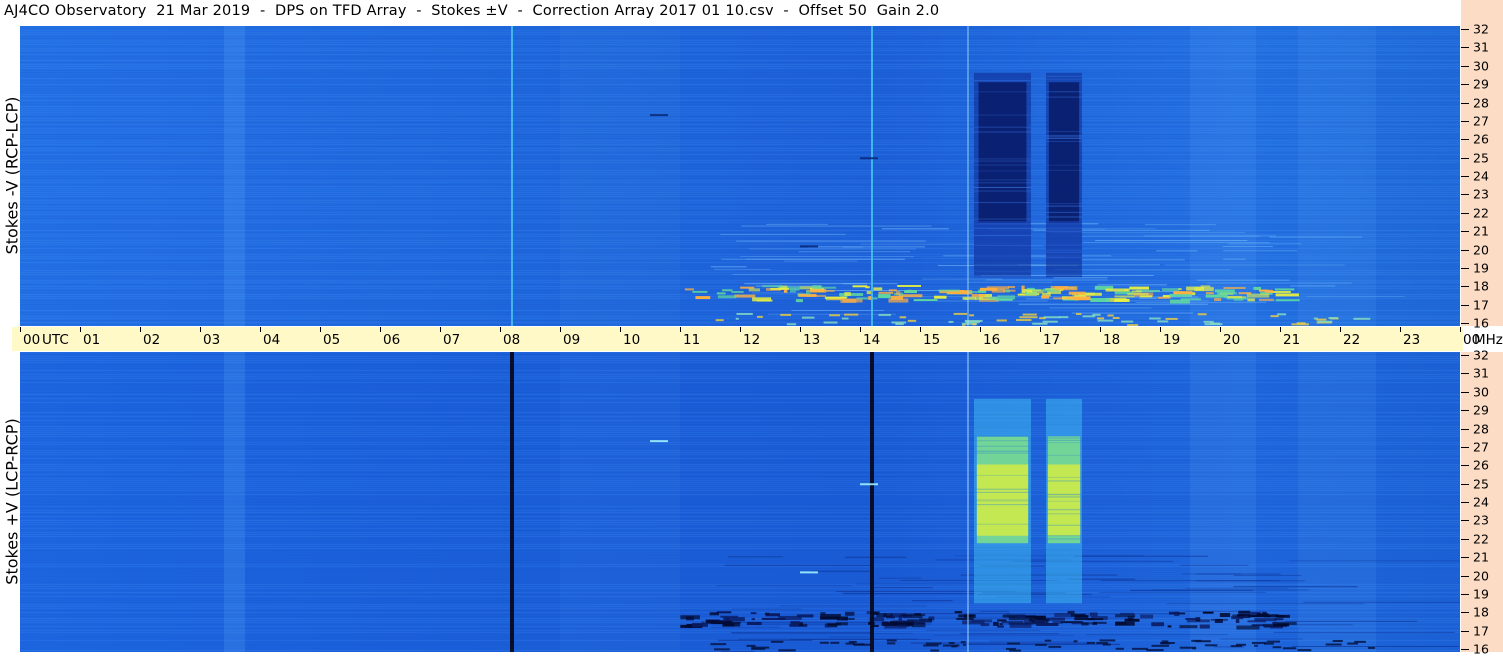  What do you see at coordinates (1112, 340) in the screenshot?
I see `time-tick-label: 18` at bounding box center [1112, 340].